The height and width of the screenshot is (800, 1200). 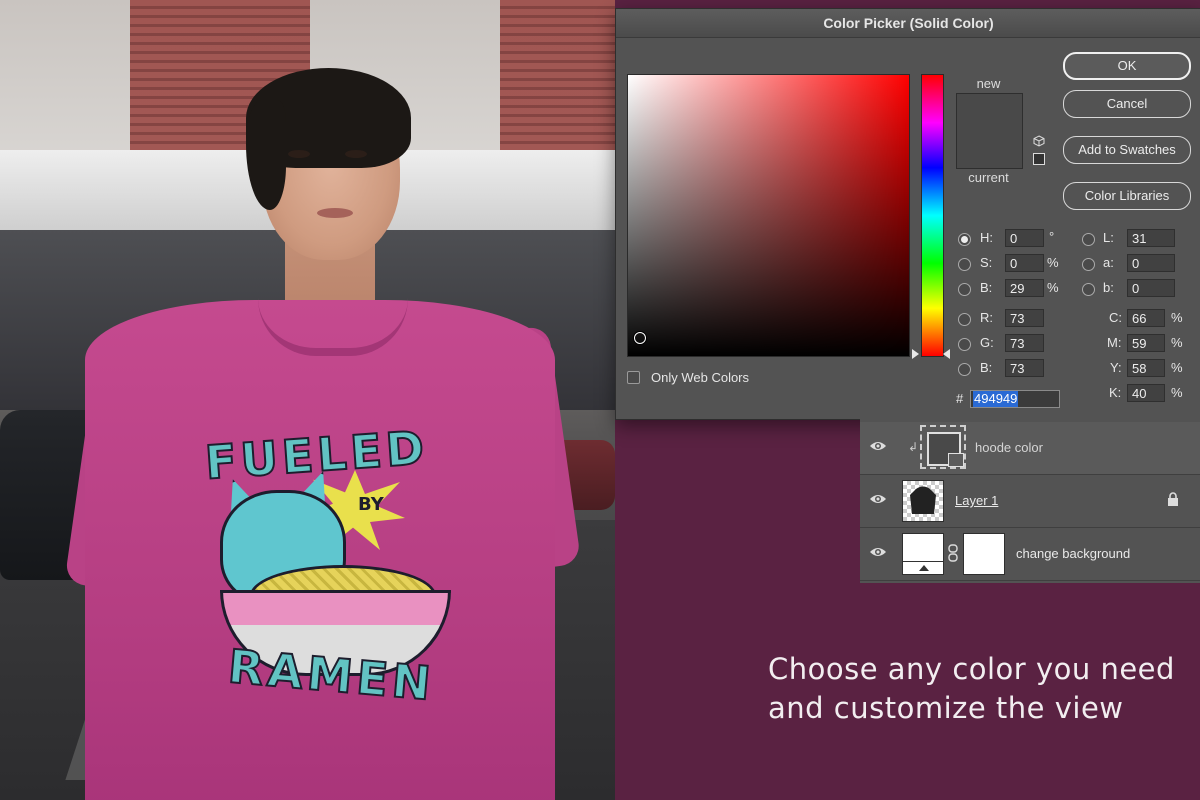 What do you see at coordinates (946, 354) in the screenshot?
I see `hue-slider-handle-right` at bounding box center [946, 354].